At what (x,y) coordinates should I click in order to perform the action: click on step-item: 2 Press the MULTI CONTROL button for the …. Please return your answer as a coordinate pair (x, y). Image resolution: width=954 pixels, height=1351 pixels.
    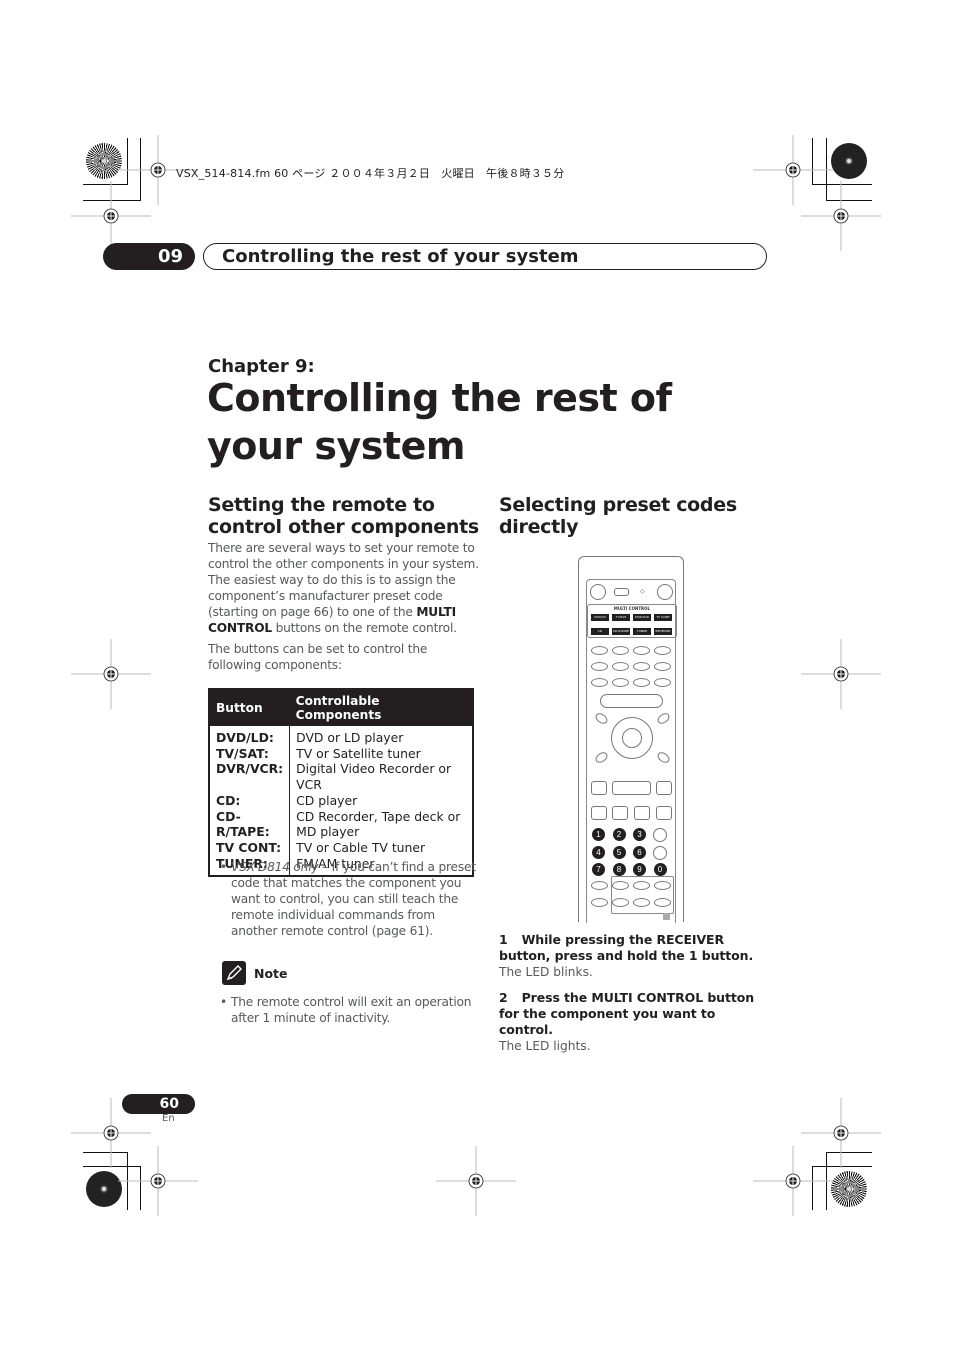
    Looking at the image, I should click on (633, 1022).